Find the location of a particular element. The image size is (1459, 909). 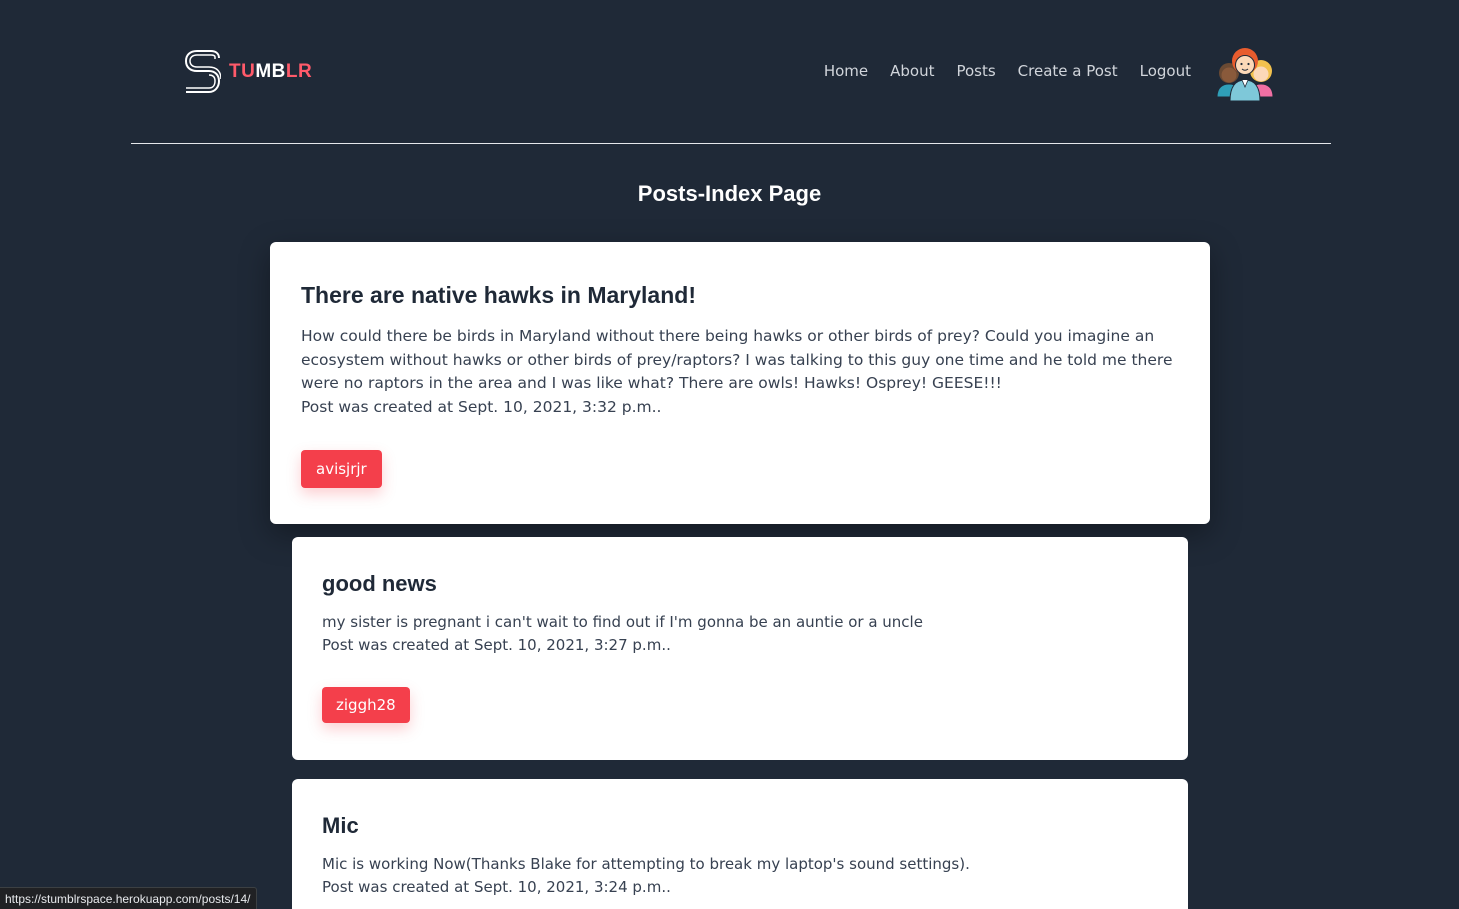

post-title: good news is located at coordinates (379, 583).